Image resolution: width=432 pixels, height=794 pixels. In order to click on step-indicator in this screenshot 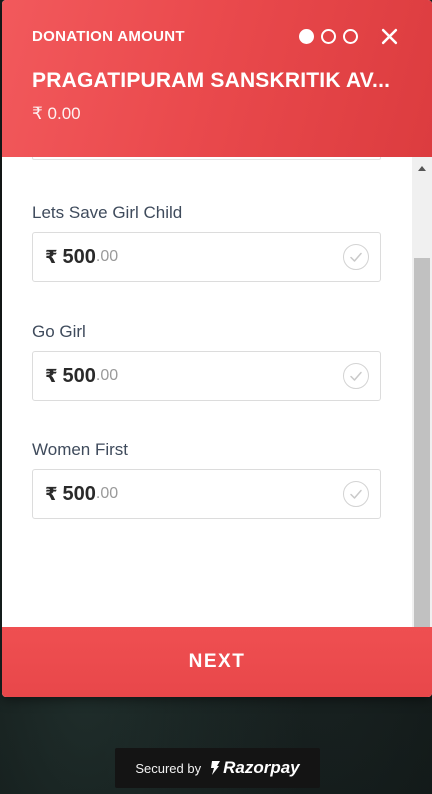, I will do `click(328, 36)`.